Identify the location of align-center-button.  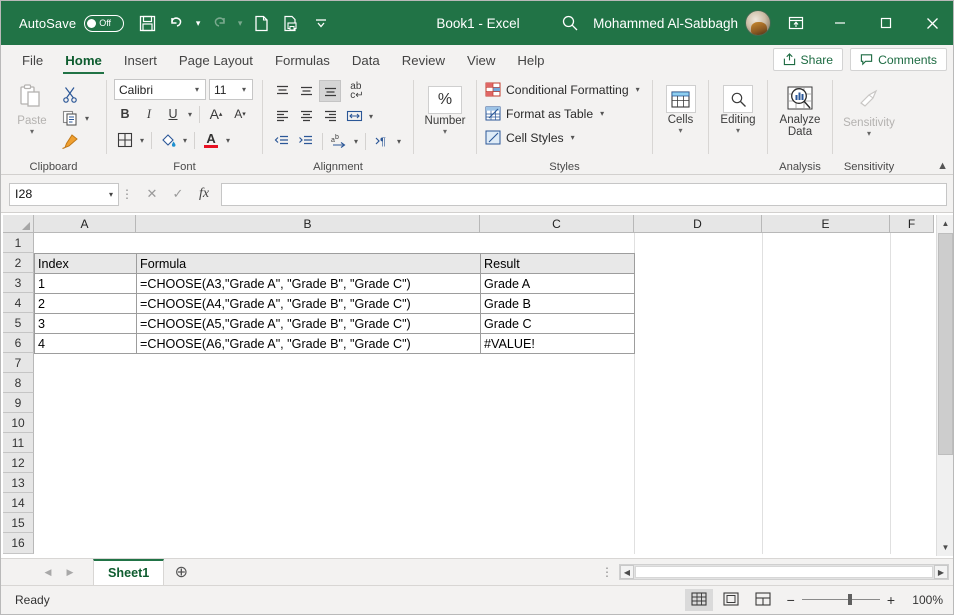
(306, 116).